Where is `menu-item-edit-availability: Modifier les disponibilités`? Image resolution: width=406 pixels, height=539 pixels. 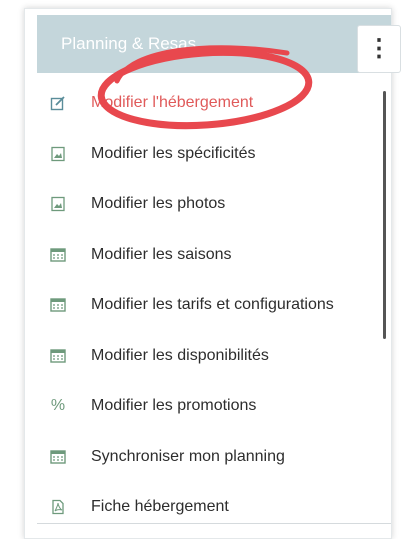
menu-item-edit-availability: Modifier les disponibilités is located at coordinates (206, 356).